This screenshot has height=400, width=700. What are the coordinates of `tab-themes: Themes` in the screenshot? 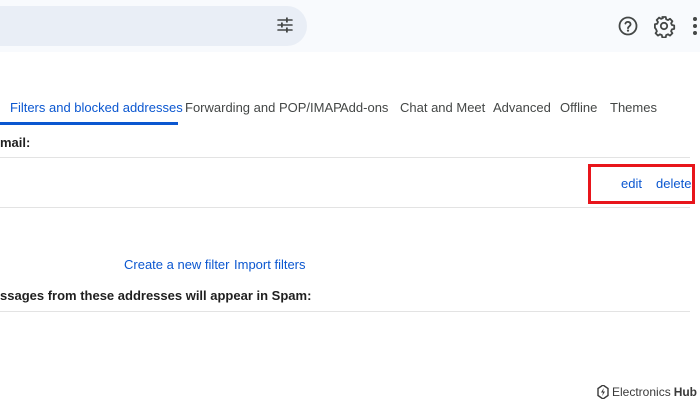 It's located at (633, 108).